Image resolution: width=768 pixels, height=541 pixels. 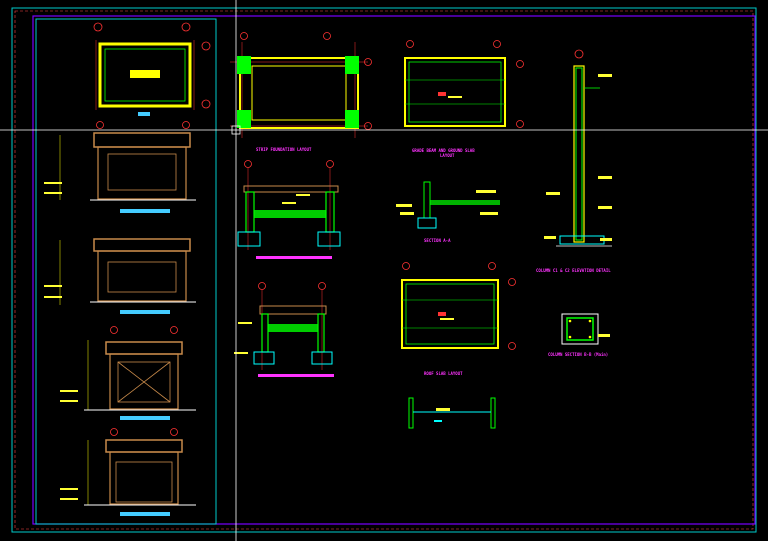 What do you see at coordinates (578, 354) in the screenshot?
I see `column-section-title: COLUMN SECTION B-B (Main)` at bounding box center [578, 354].